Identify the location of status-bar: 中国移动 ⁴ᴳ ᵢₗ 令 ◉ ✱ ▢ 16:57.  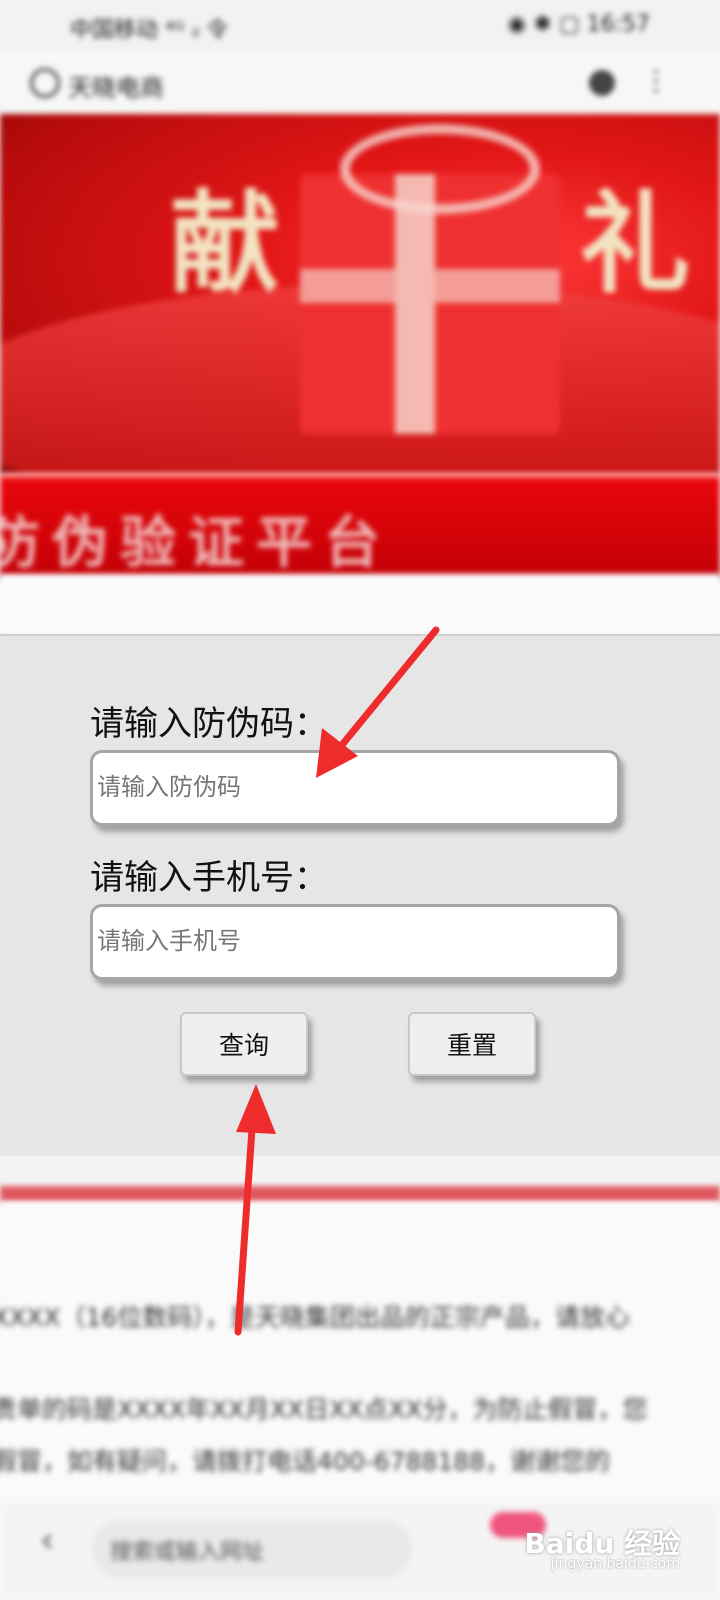
(360, 26).